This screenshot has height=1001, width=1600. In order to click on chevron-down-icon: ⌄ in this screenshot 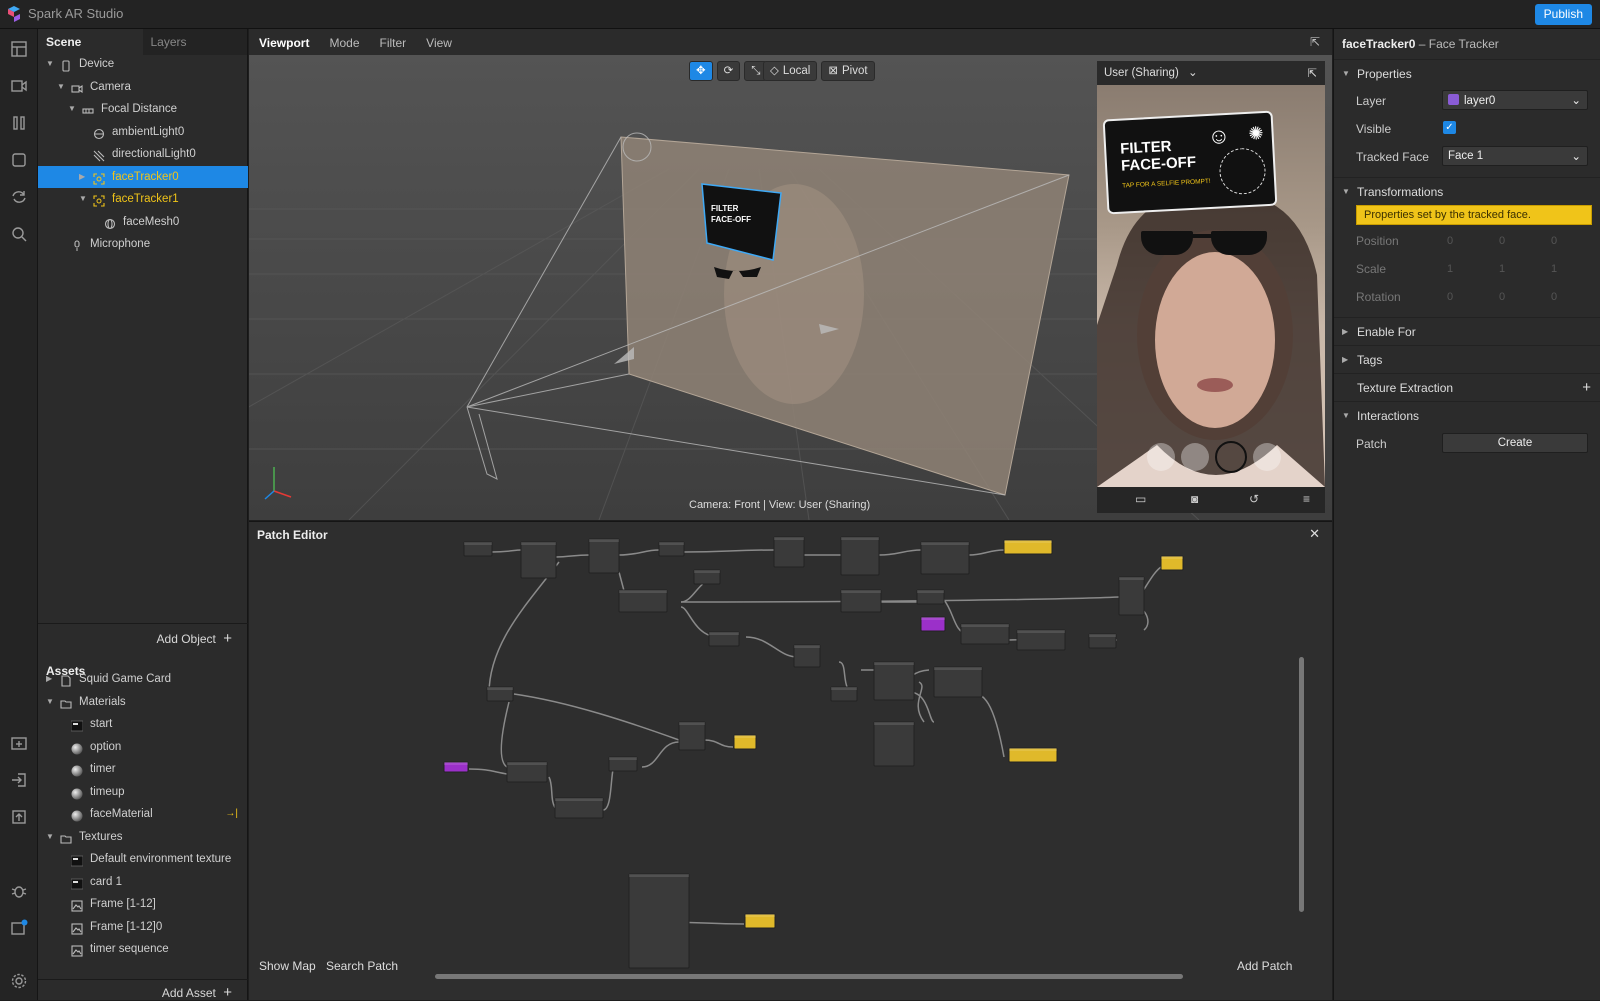, I will do `click(1193, 73)`.